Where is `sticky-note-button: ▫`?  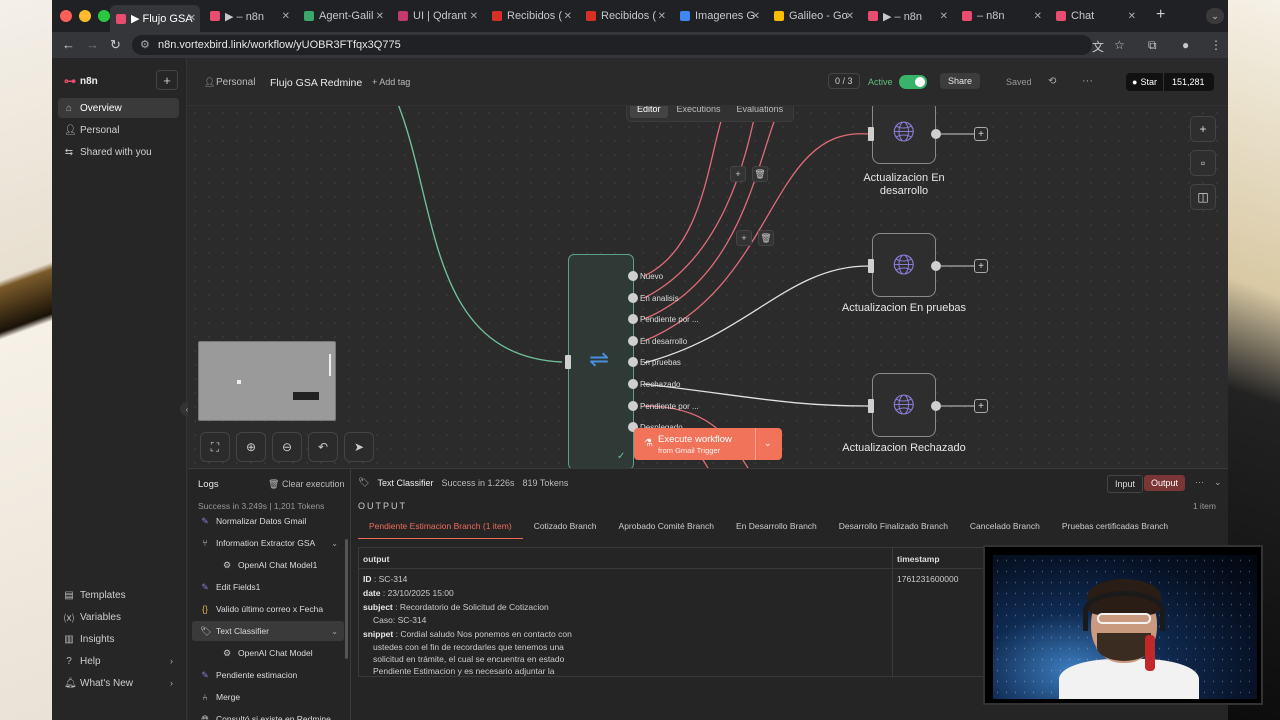 sticky-note-button: ▫ is located at coordinates (1203, 163).